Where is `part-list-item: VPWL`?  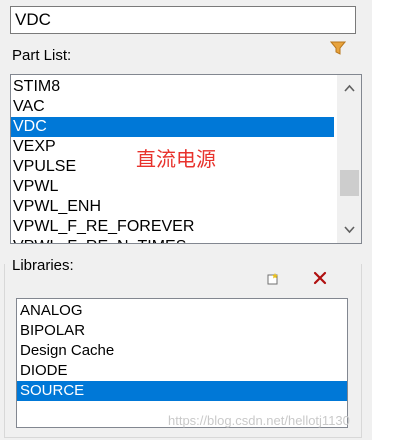 part-list-item: VPWL is located at coordinates (172, 187).